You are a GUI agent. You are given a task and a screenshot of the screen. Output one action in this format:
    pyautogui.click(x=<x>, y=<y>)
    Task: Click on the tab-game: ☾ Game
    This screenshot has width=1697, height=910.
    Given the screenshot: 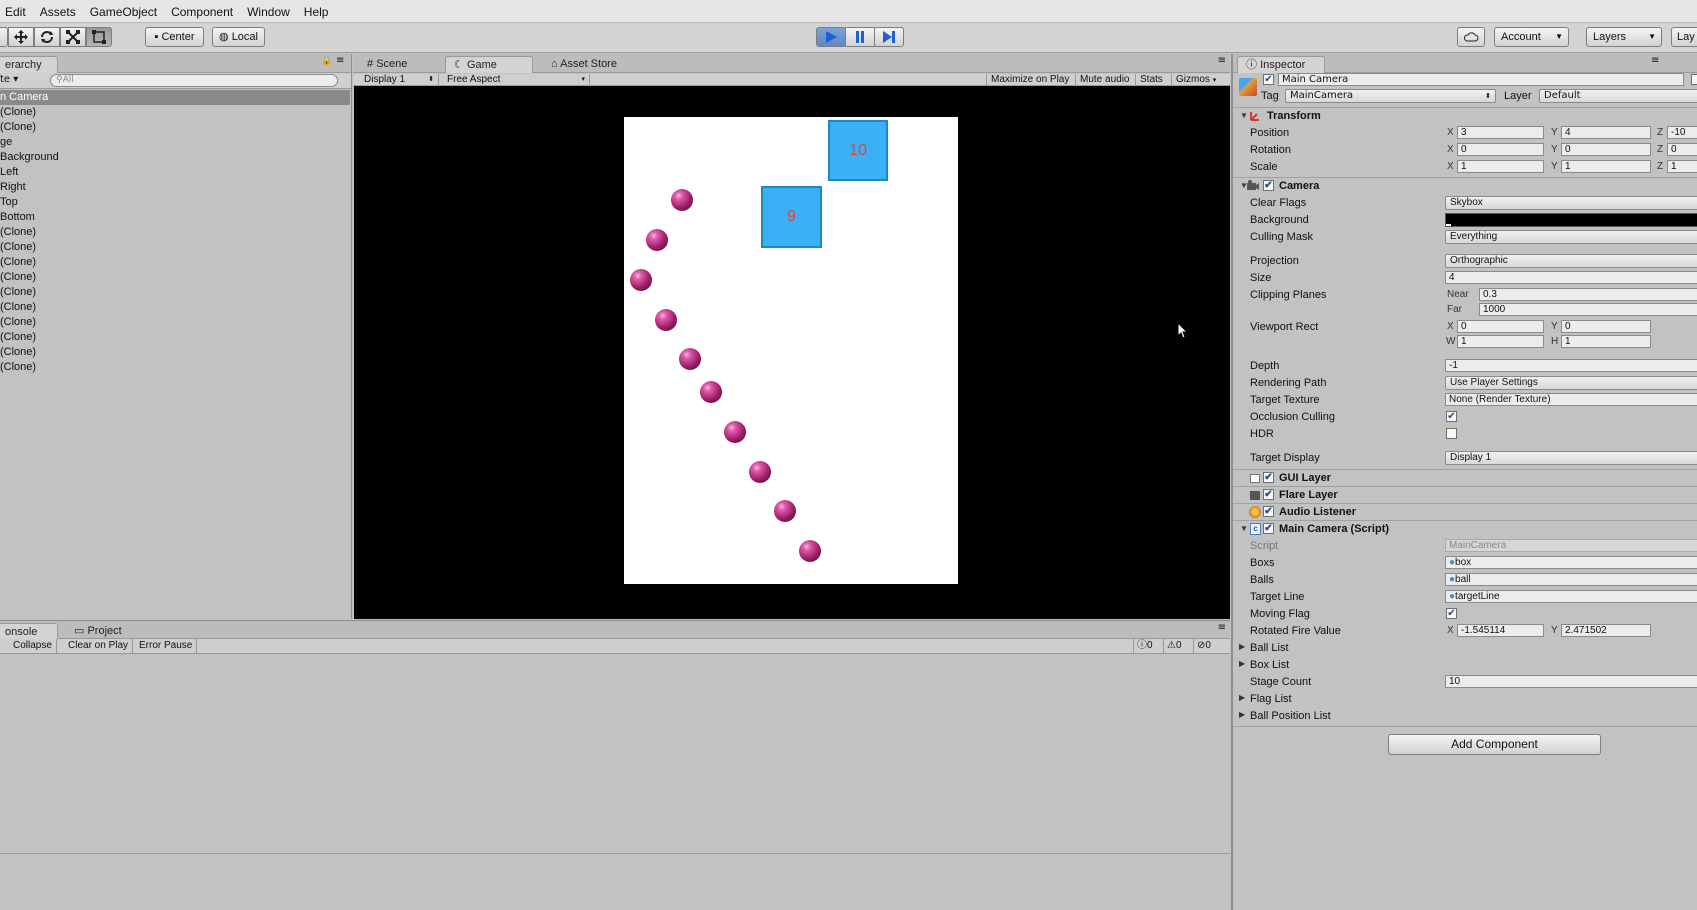 What is the action you would take?
    pyautogui.click(x=489, y=64)
    